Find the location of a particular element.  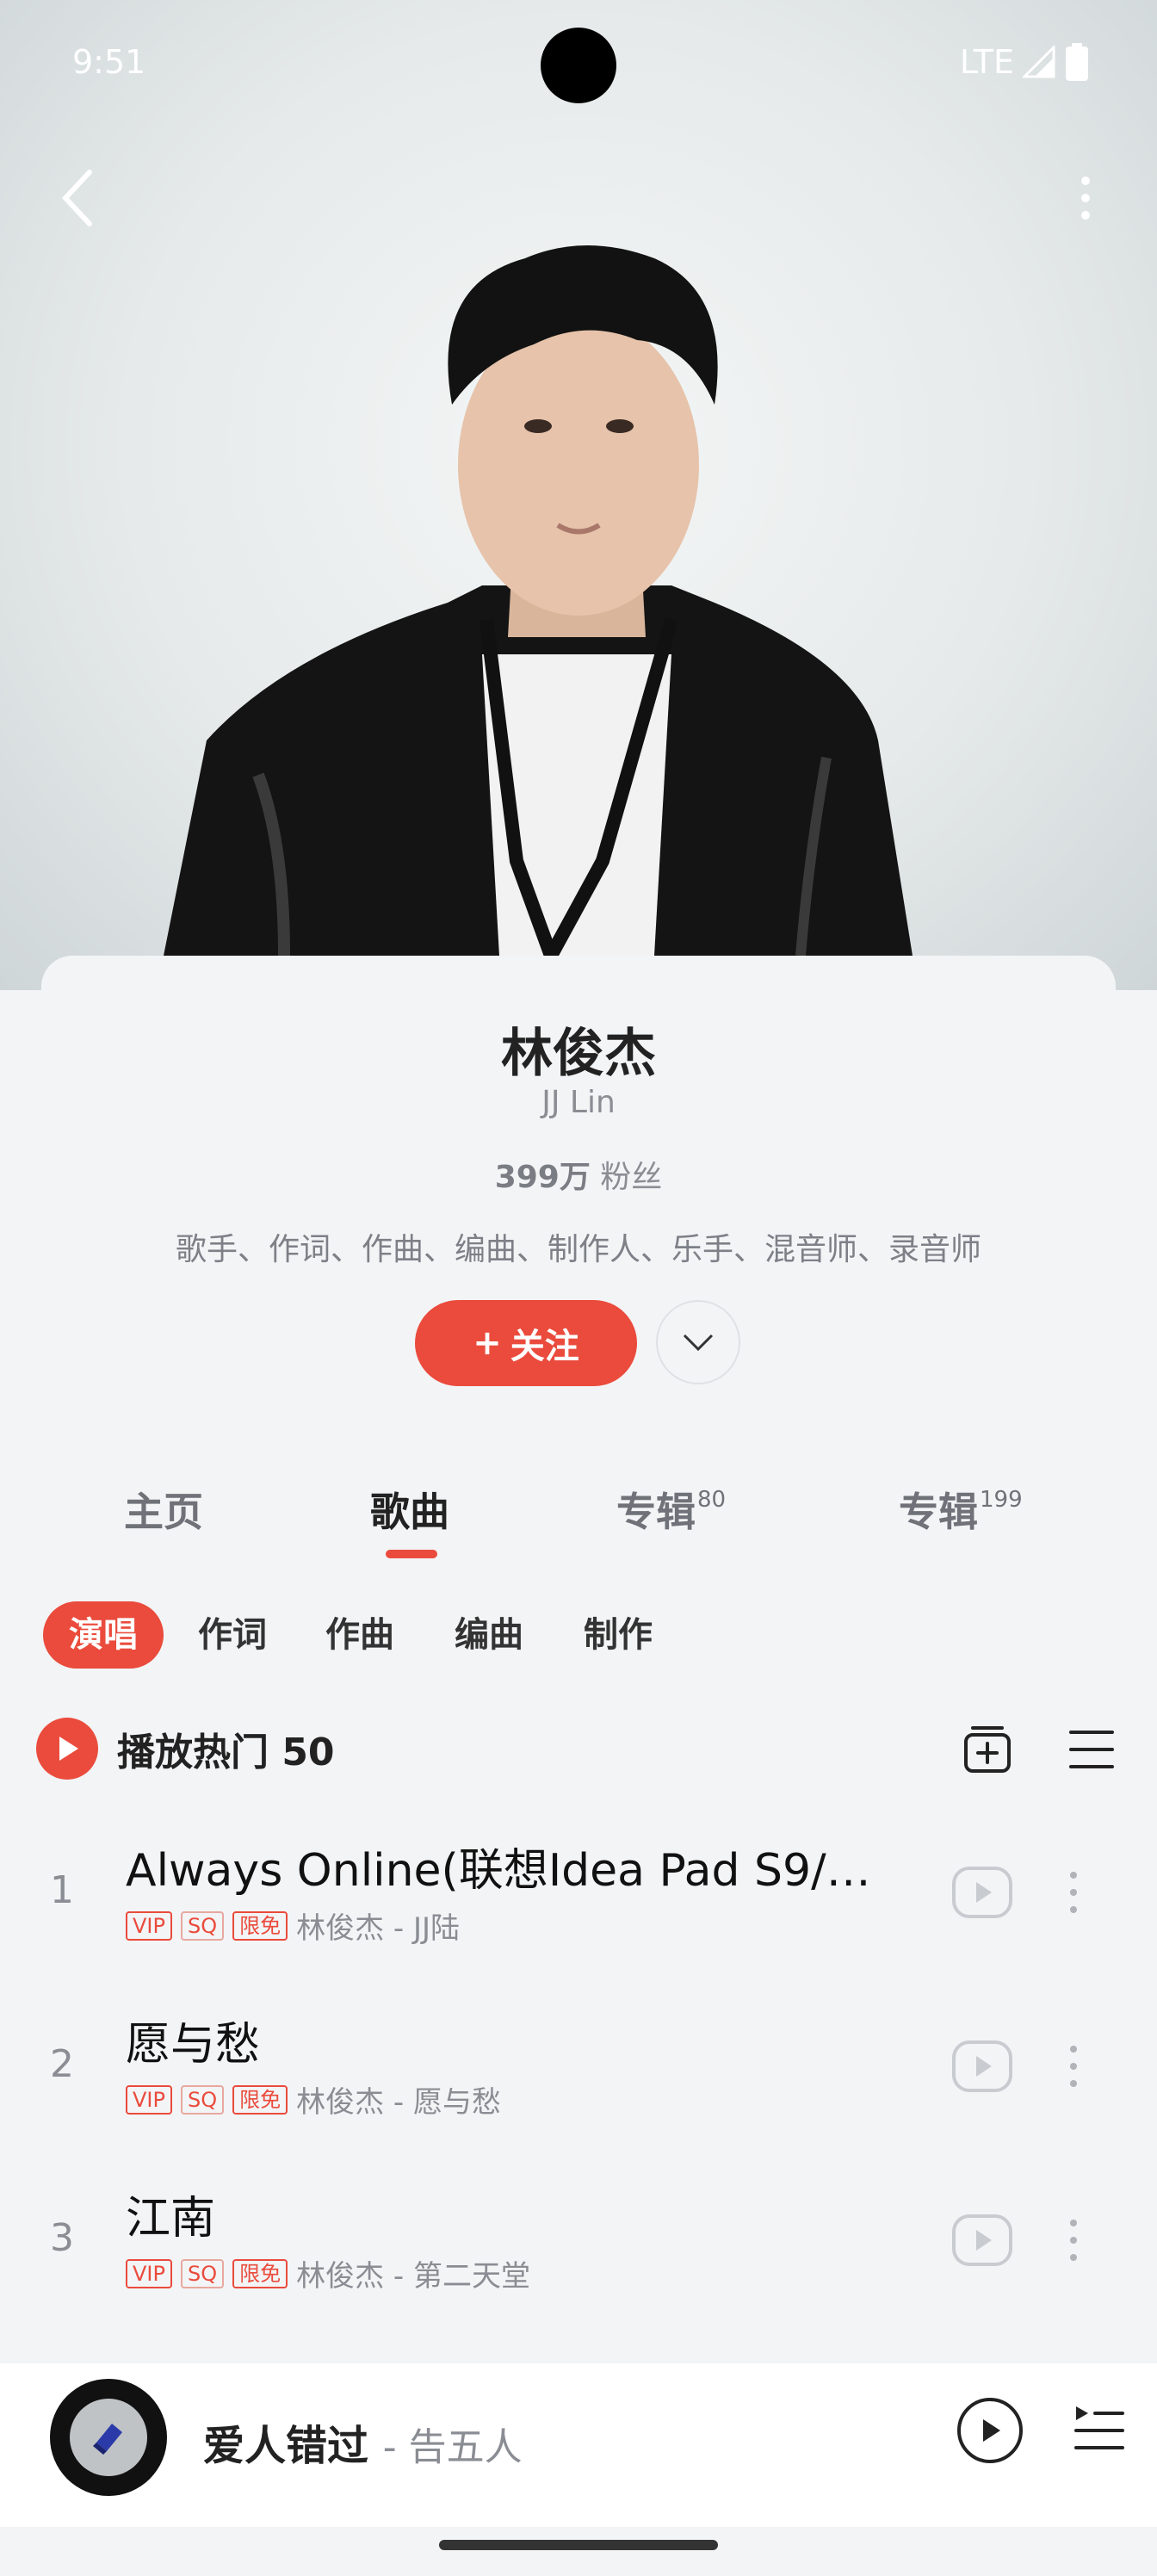

now-playing-artist: - 告五人 is located at coordinates (452, 2447).